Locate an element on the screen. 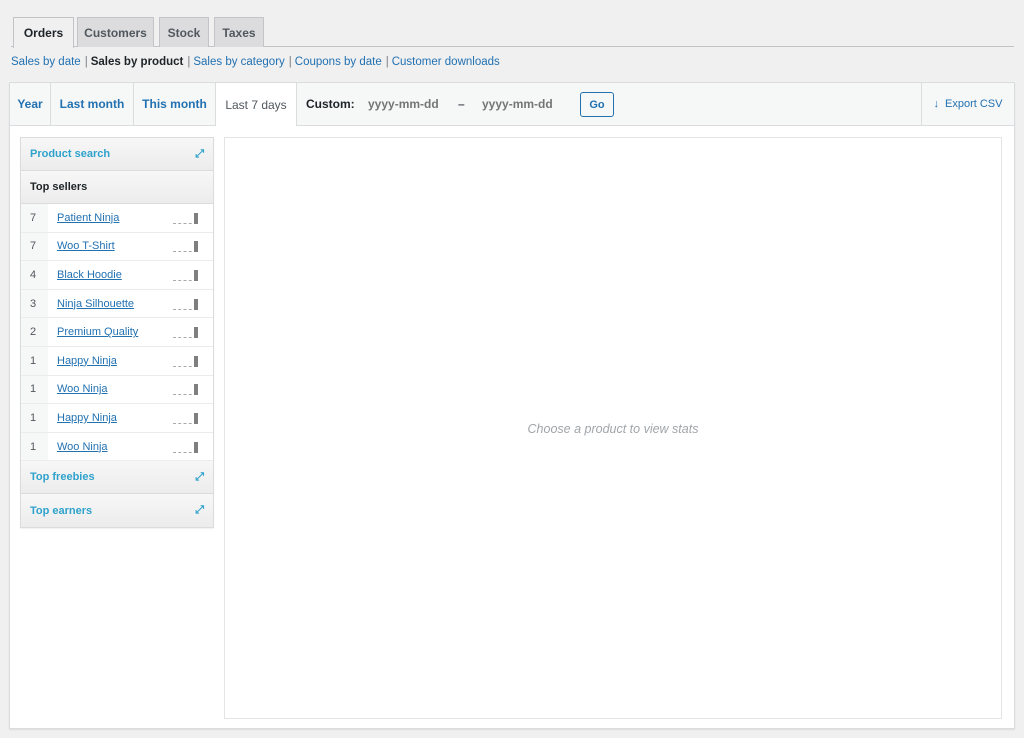 This screenshot has width=1024, height=738. chart-placeholder-text: Choose a product to view stats is located at coordinates (613, 429).